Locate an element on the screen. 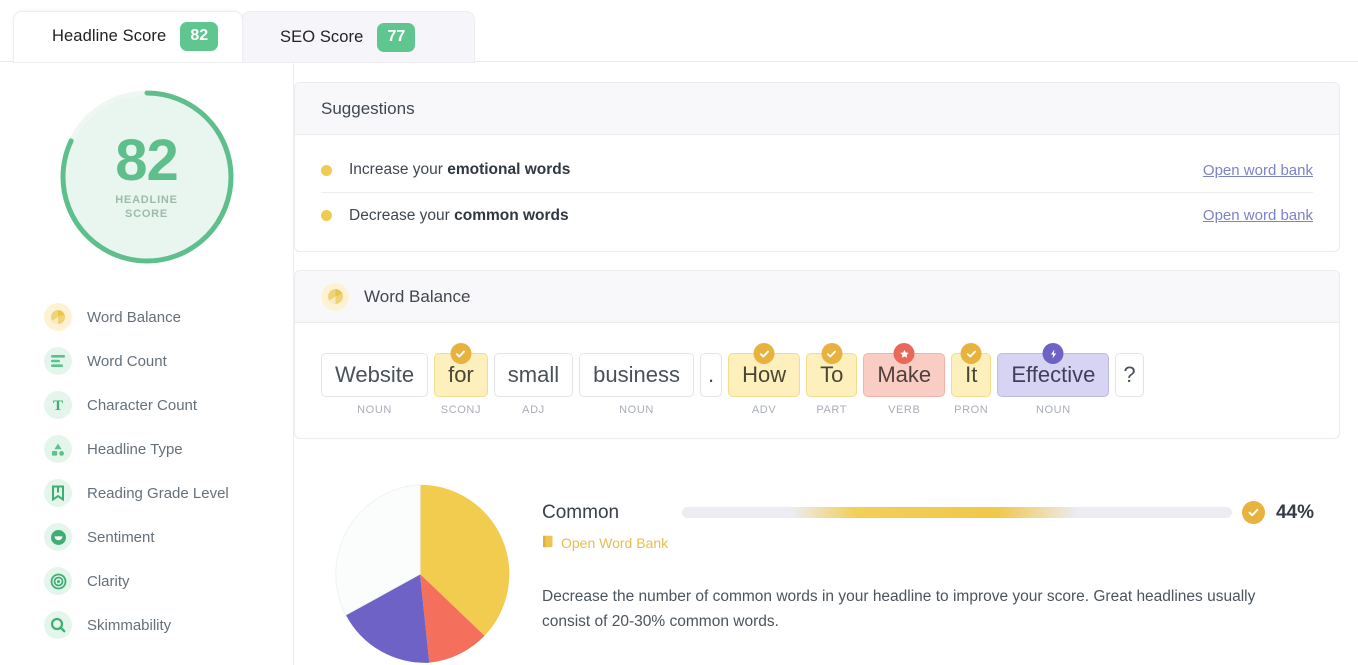  sidebar-item-label: Skimmability is located at coordinates (129, 625).